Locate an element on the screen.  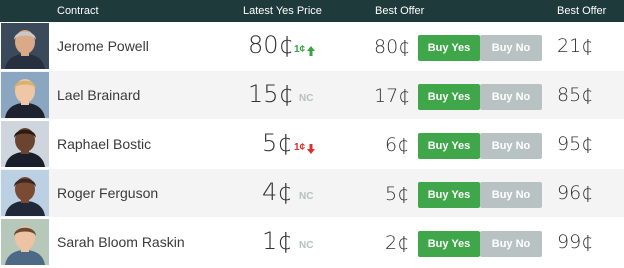
best-offer-yes: 5¢ is located at coordinates (397, 194).